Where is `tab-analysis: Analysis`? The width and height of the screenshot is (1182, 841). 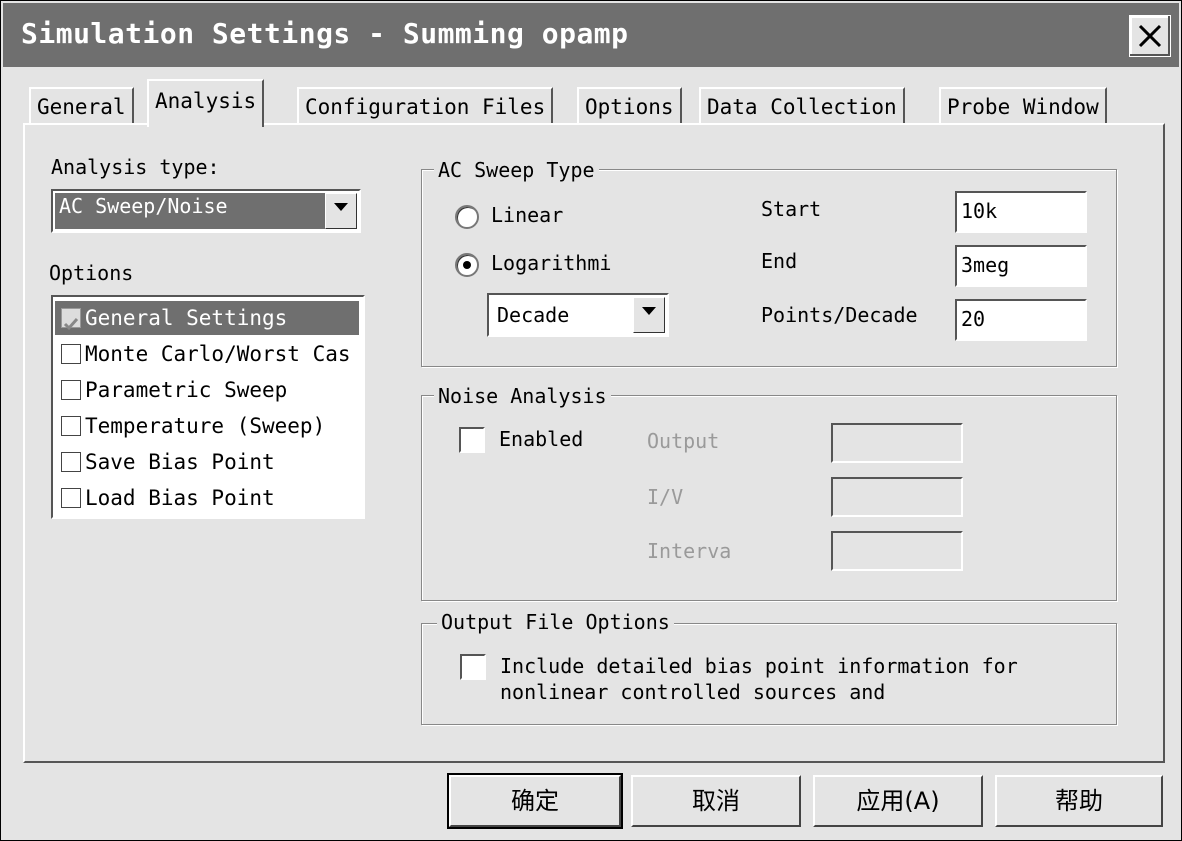 tab-analysis: Analysis is located at coordinates (206, 103).